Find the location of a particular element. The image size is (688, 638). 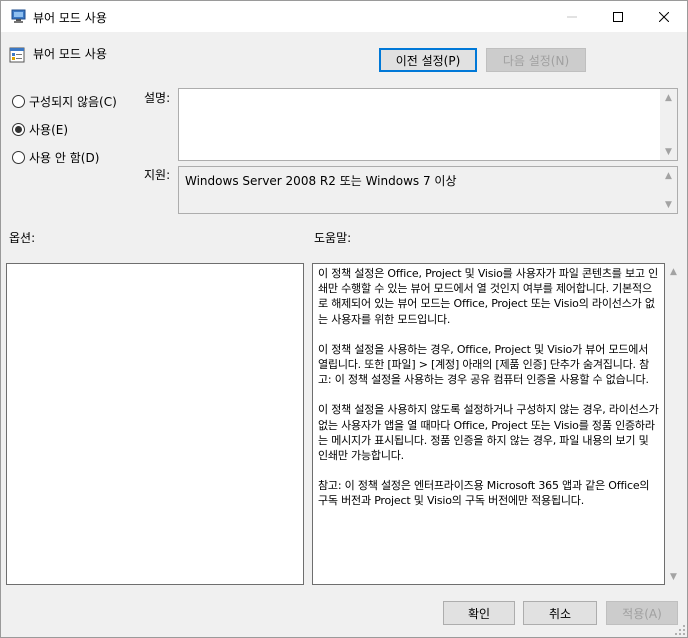

radio-selected-dot is located at coordinates (18, 129).